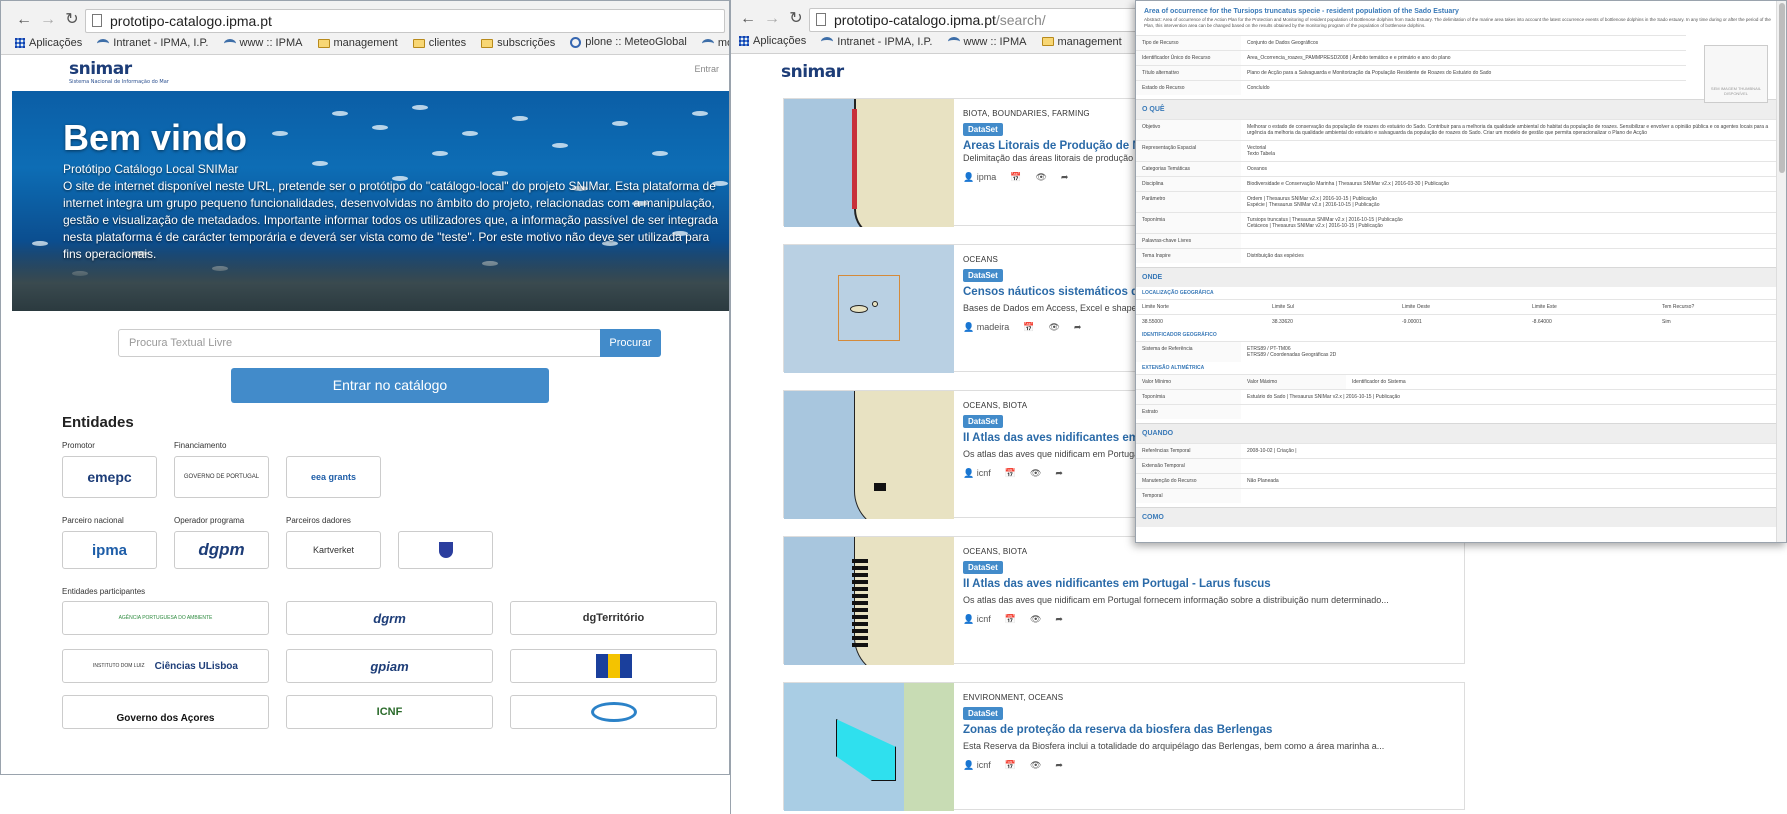  What do you see at coordinates (706, 69) in the screenshot?
I see `login-link: Entrar` at bounding box center [706, 69].